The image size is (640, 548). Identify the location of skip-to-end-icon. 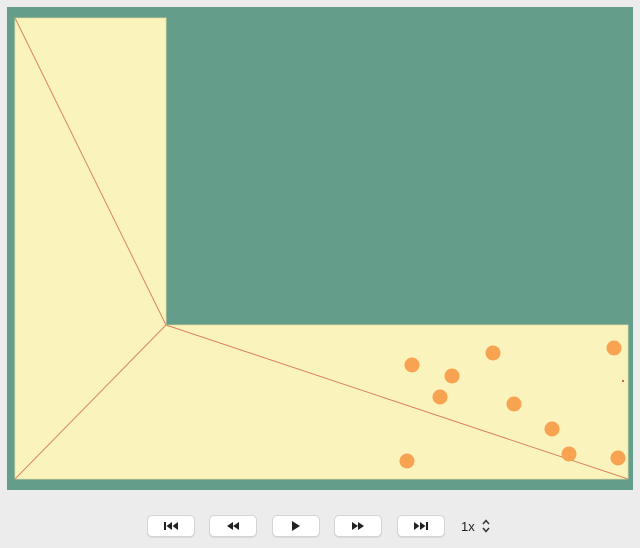
(421, 526).